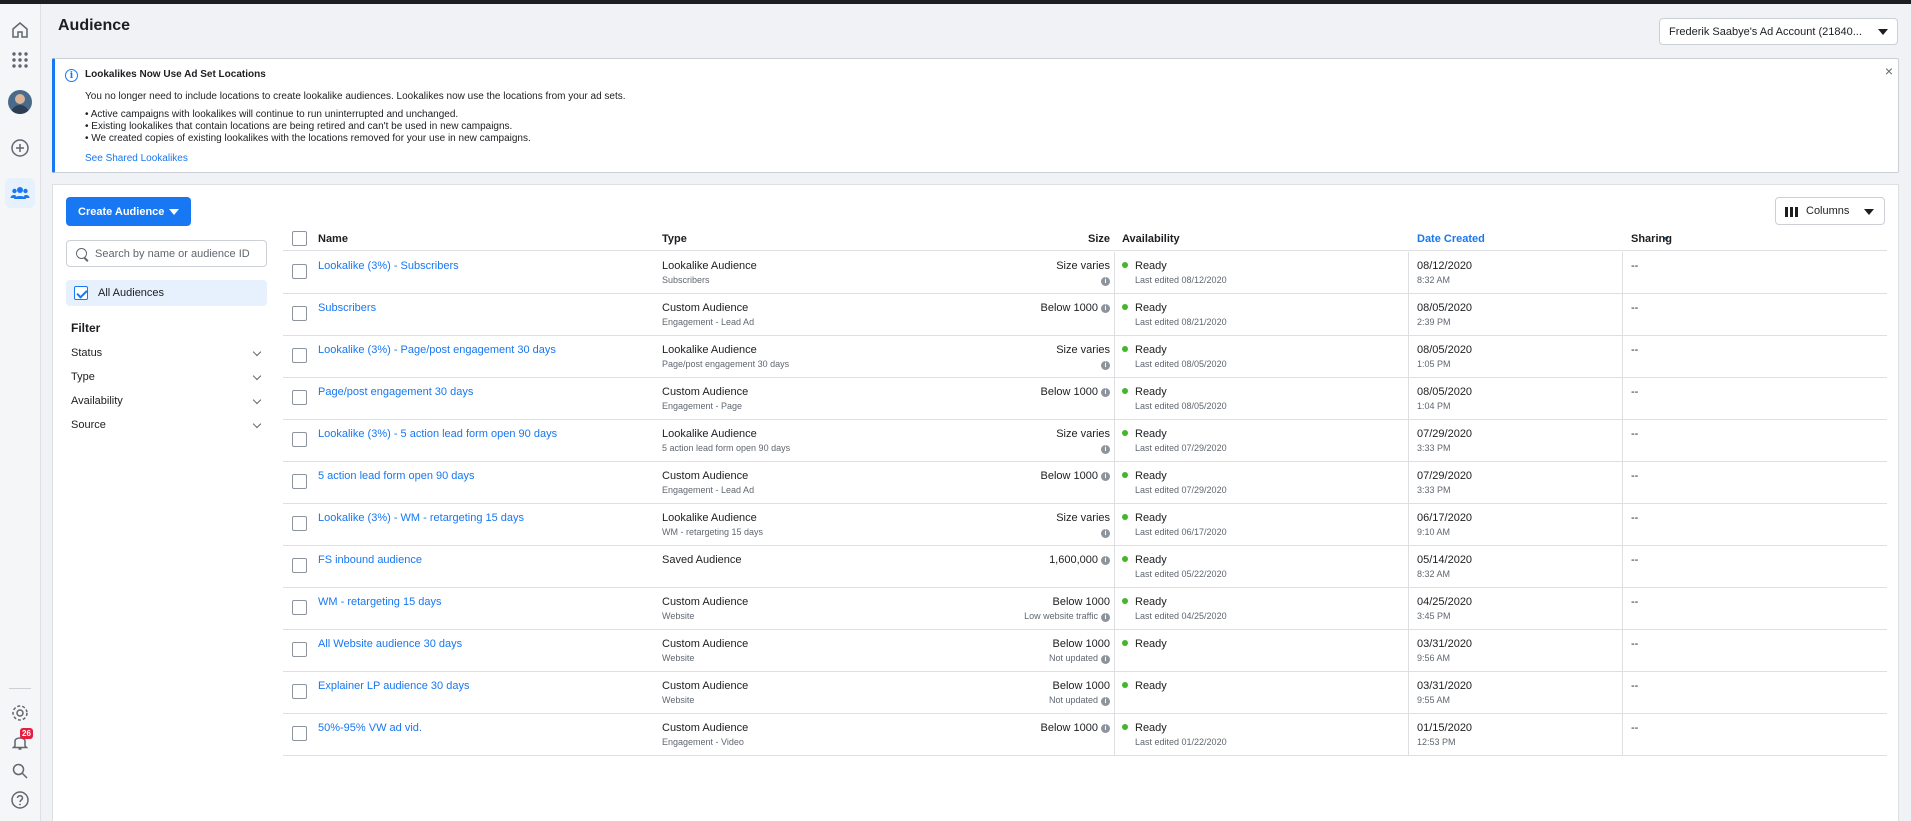  I want to click on gear-icon, so click(20, 713).